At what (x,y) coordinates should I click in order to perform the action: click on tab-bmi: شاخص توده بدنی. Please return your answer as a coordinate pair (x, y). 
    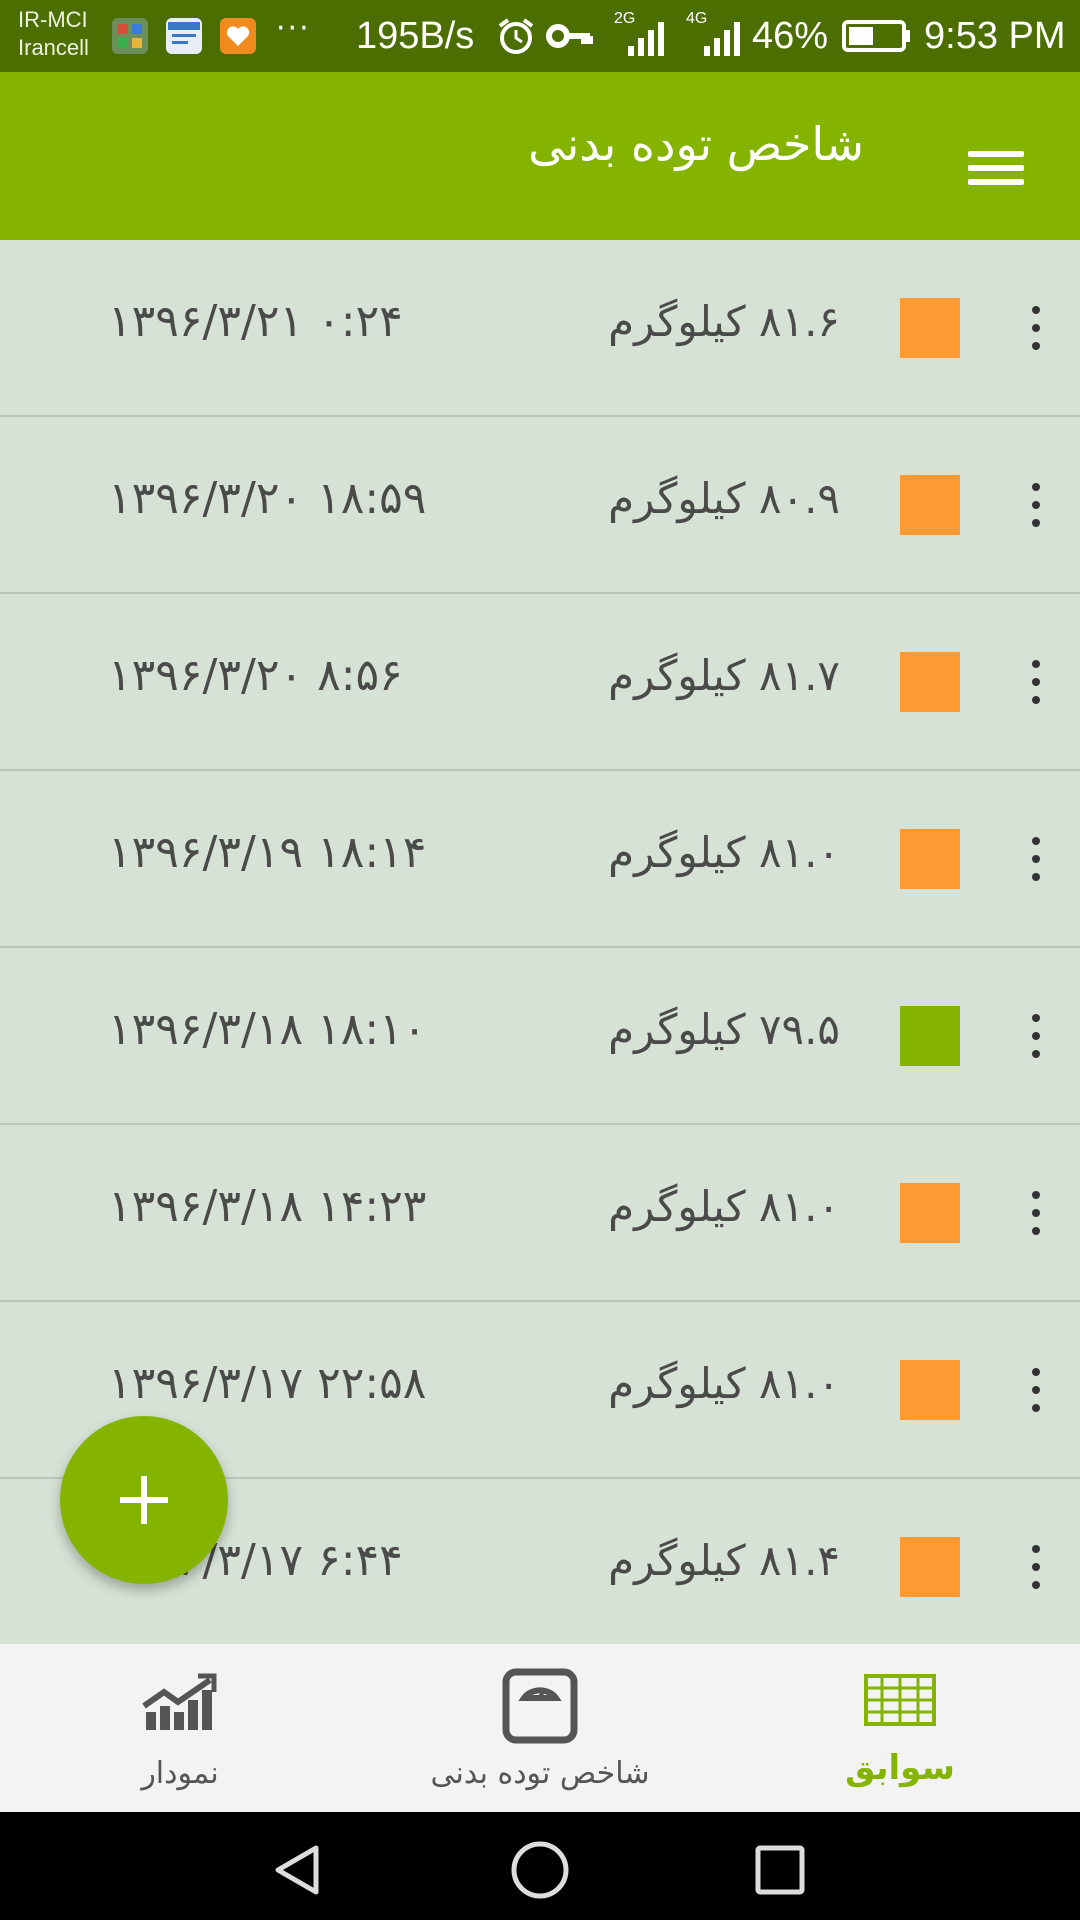
    Looking at the image, I should click on (540, 1728).